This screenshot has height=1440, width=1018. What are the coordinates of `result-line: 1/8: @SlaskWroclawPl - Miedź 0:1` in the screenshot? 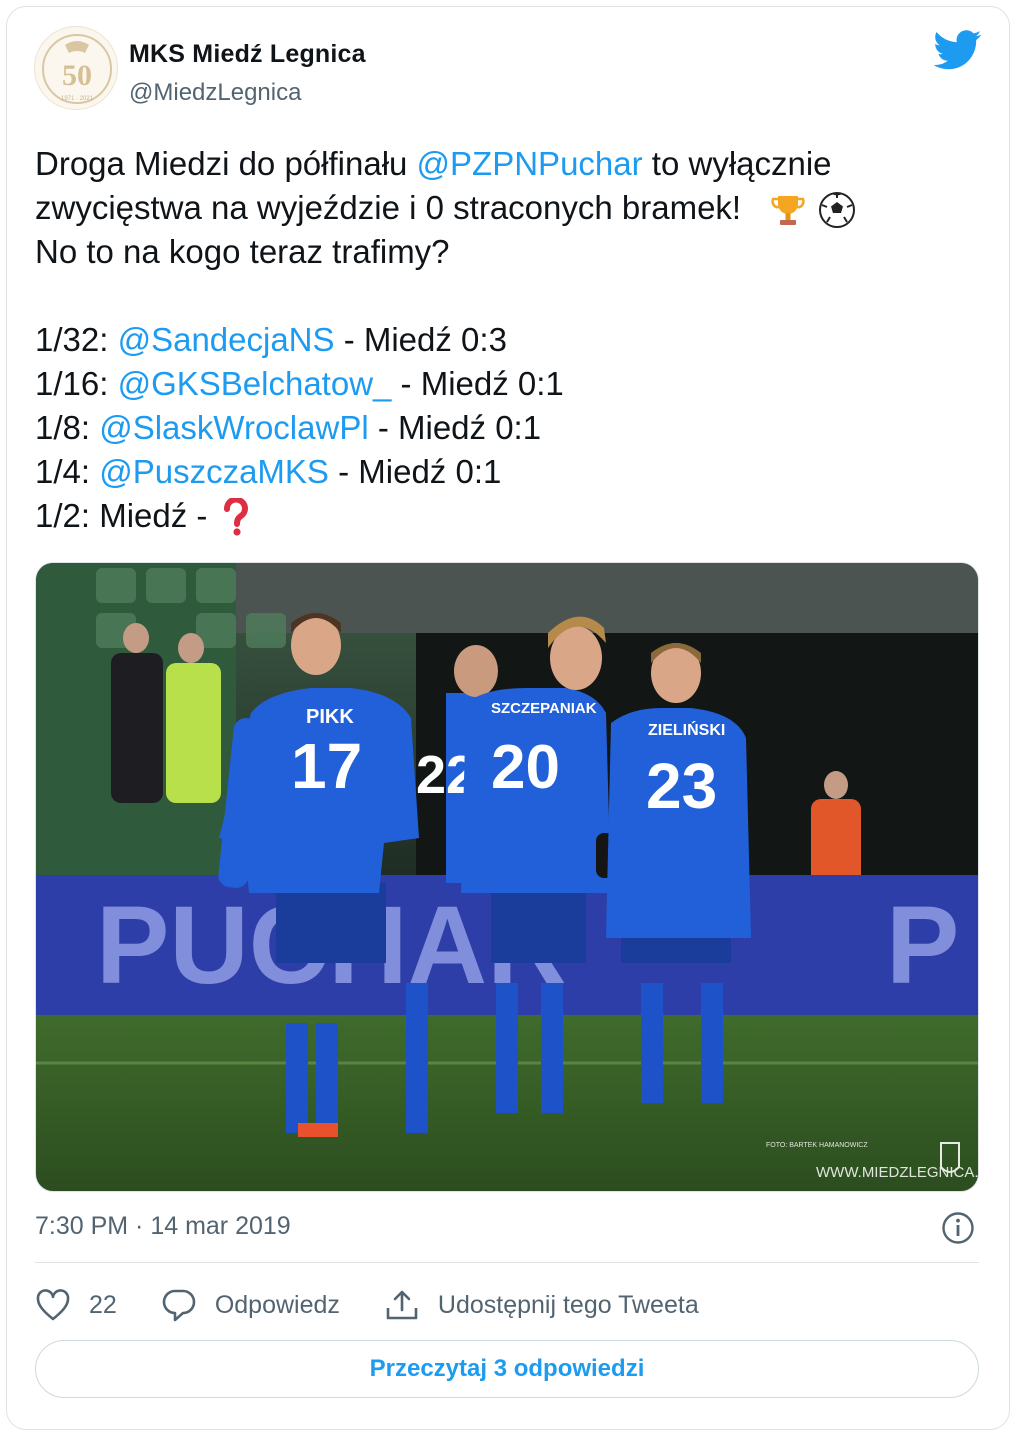 It's located at (505, 428).